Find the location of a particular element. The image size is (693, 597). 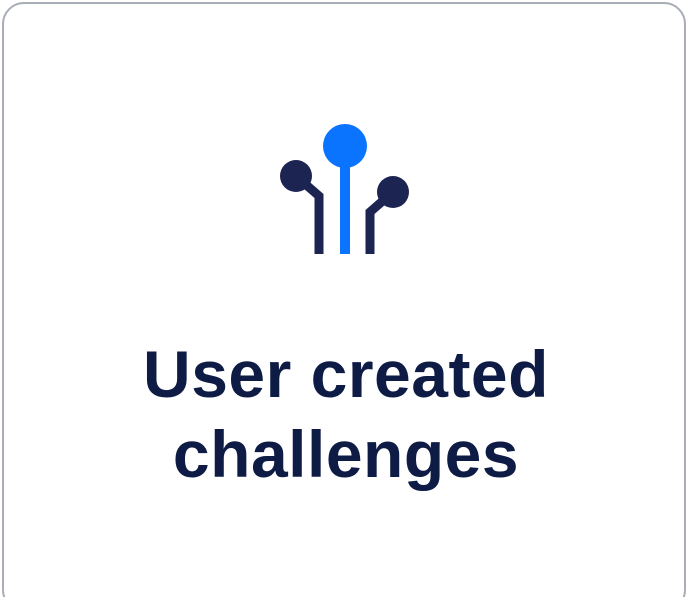

circuit-nodes-icon is located at coordinates (344, 189).